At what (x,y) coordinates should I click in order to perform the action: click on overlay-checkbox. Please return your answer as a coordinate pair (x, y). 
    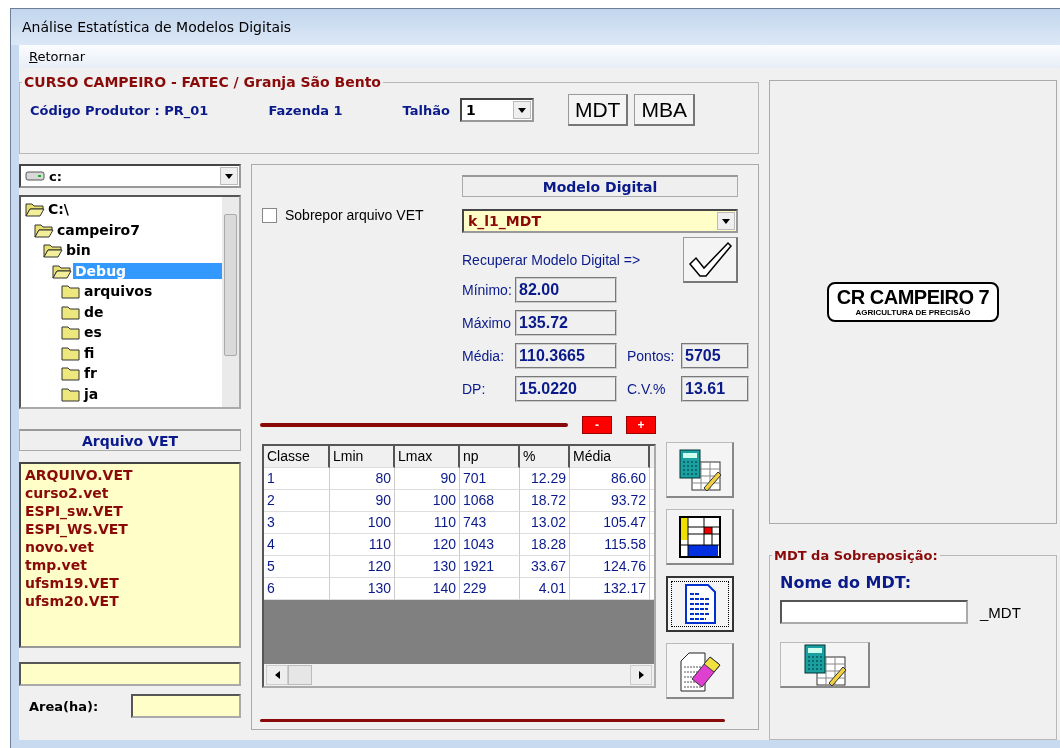
    Looking at the image, I should click on (269, 215).